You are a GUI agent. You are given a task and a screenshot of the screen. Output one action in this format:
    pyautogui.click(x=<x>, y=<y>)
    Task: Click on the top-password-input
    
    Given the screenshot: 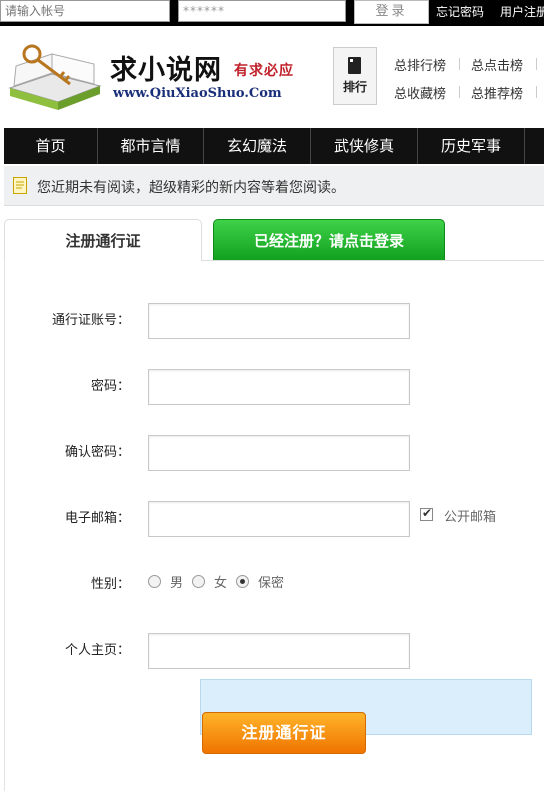 What is the action you would take?
    pyautogui.click(x=262, y=11)
    